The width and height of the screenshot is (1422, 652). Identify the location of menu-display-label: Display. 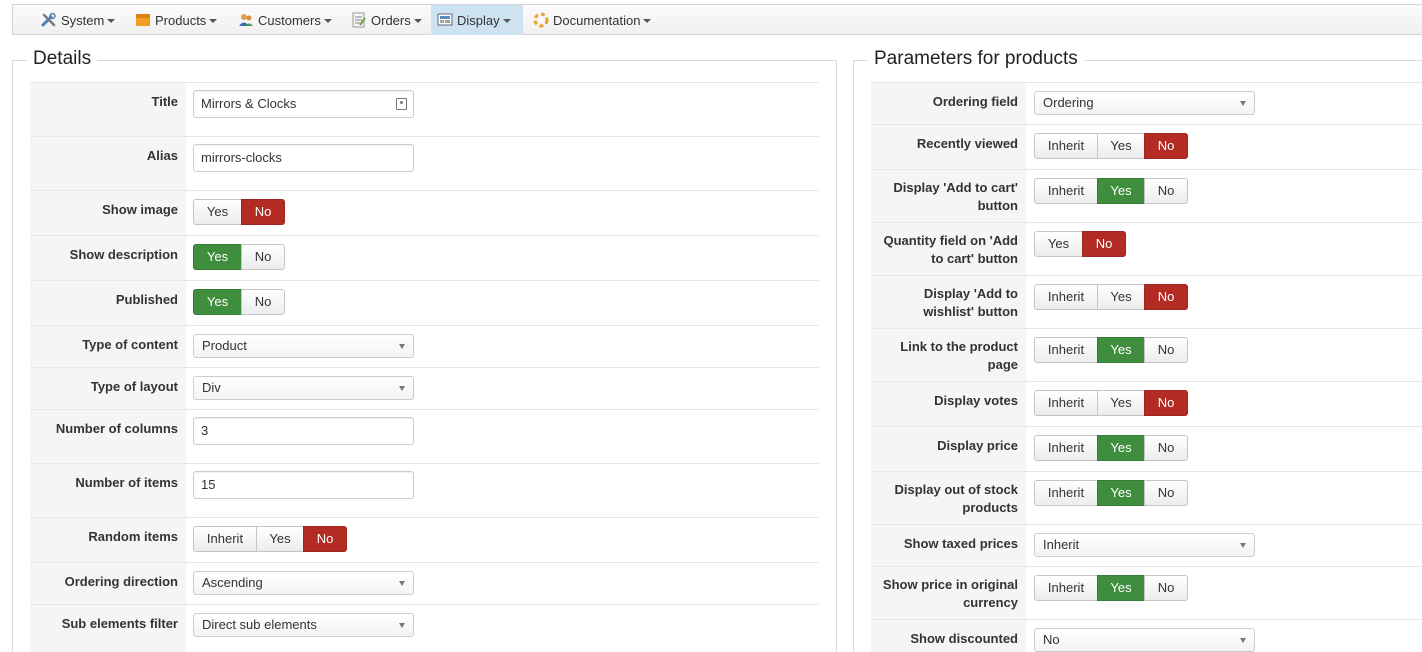
(478, 20).